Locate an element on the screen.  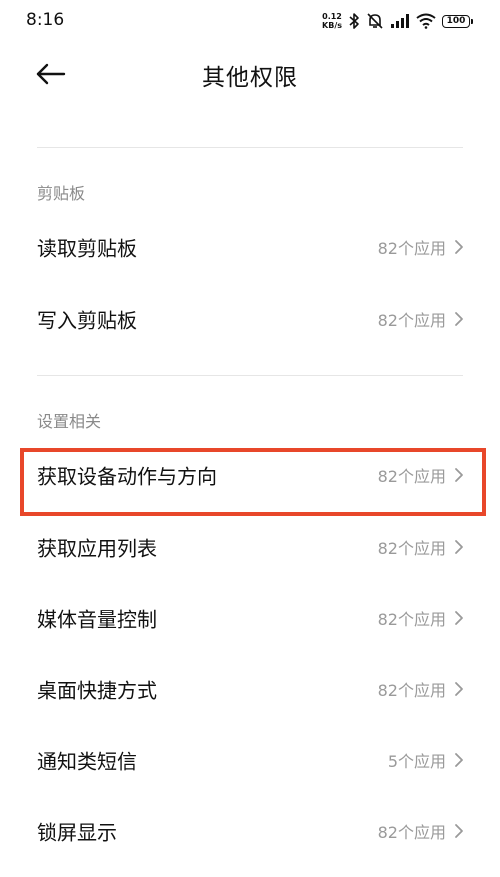
list-item-desktop-shortcut: 桌面快捷方式 82个应用 is located at coordinates (250, 689).